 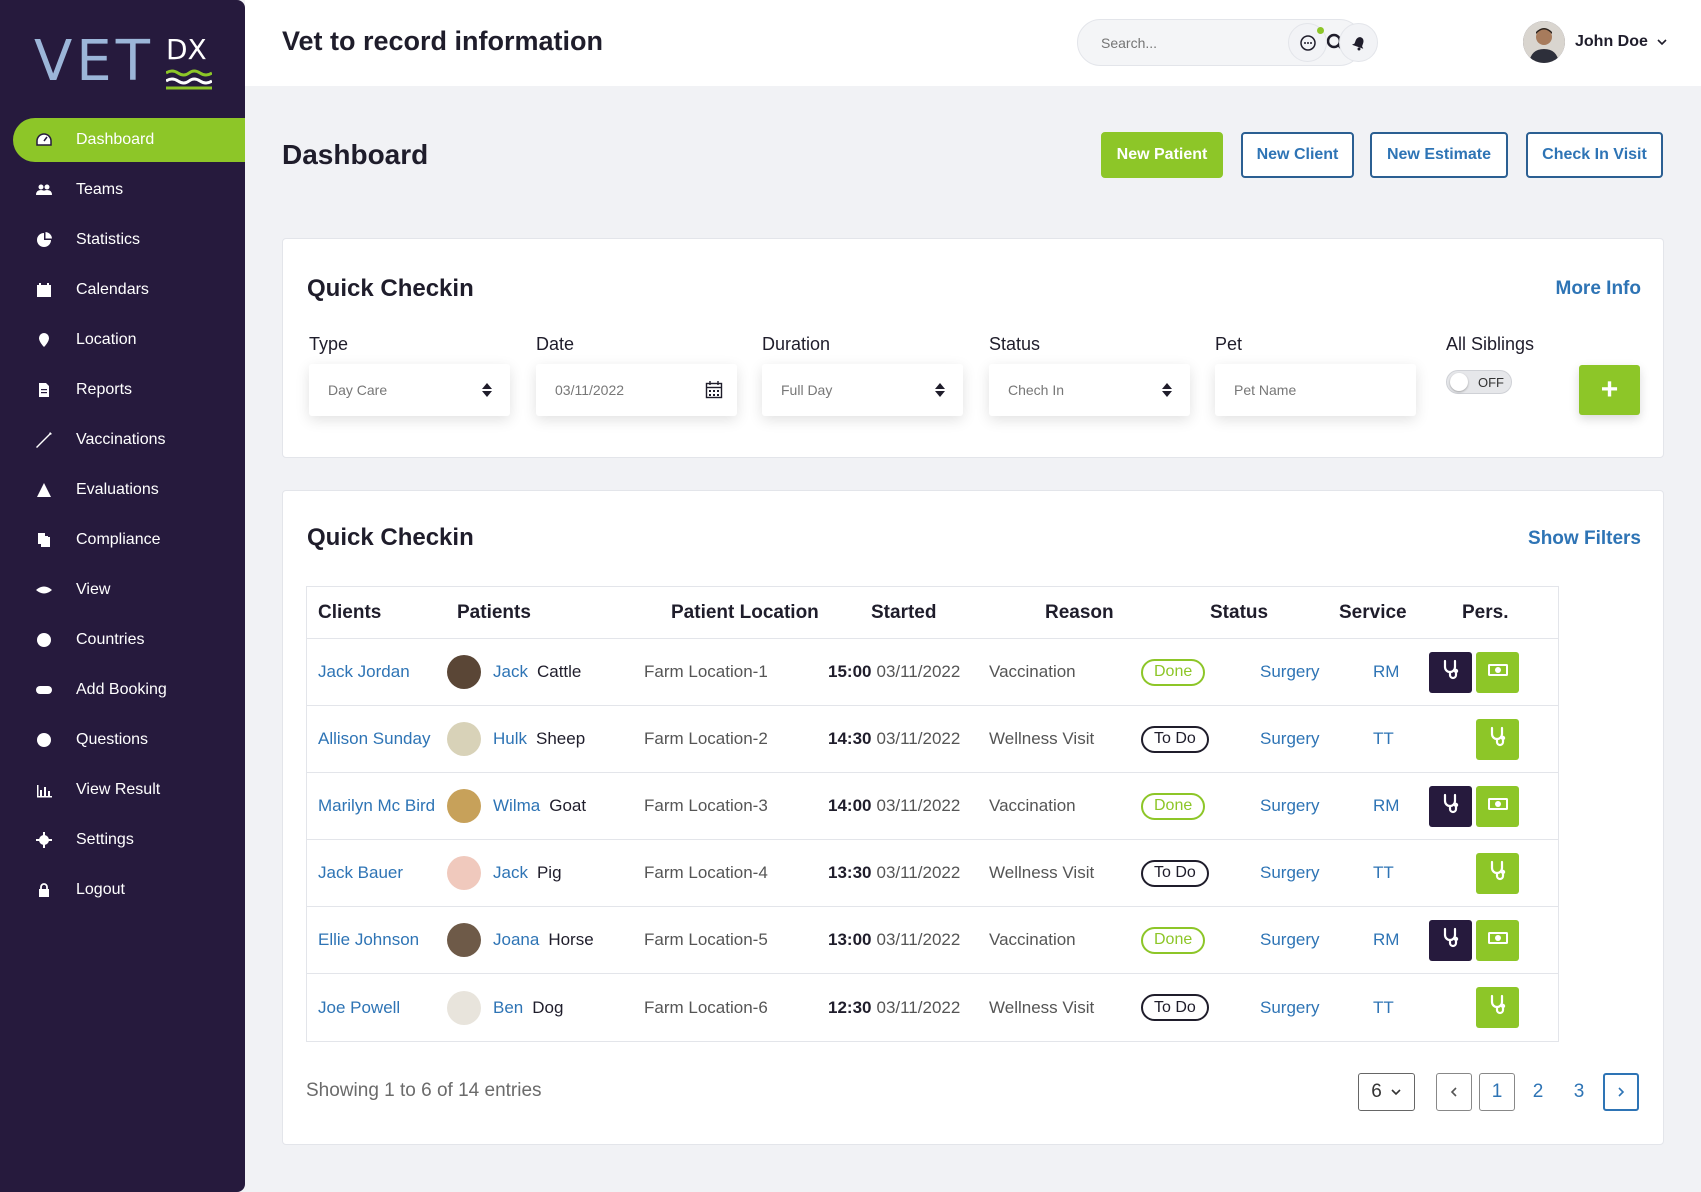 I want to click on vetdx-logo: VET DX, so click(x=124, y=62).